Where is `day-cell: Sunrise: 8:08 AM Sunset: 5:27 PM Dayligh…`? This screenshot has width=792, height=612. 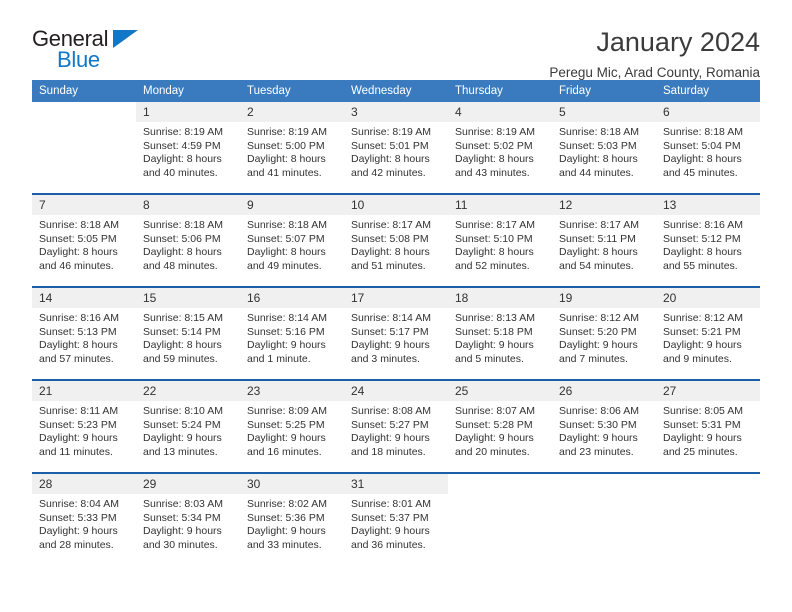 day-cell: Sunrise: 8:08 AM Sunset: 5:27 PM Dayligh… is located at coordinates (396, 437).